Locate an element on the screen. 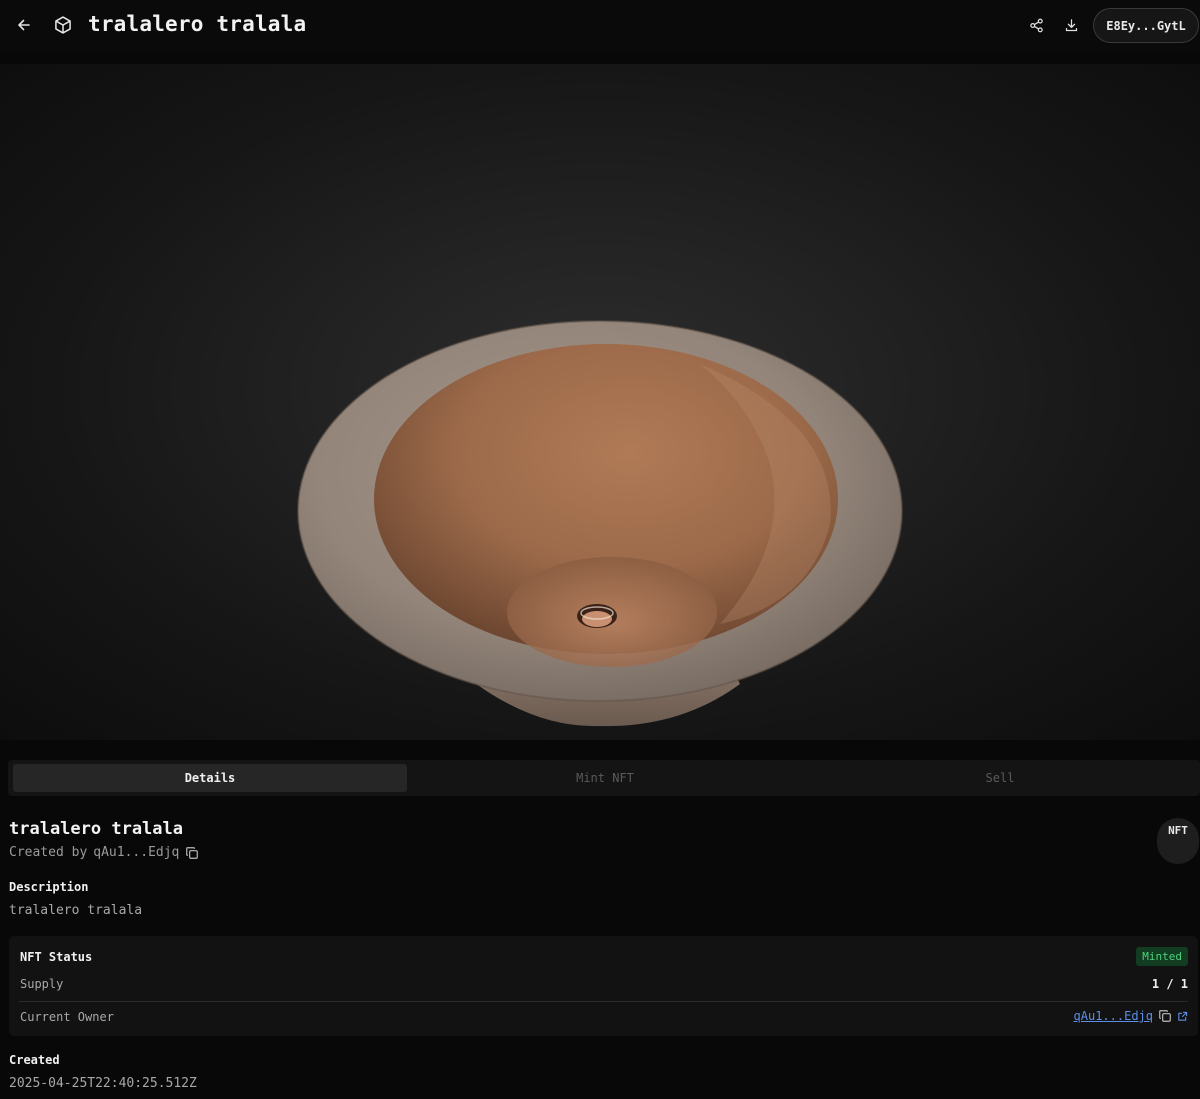  created-by: Created by qAu1...Edjq is located at coordinates (104, 852).